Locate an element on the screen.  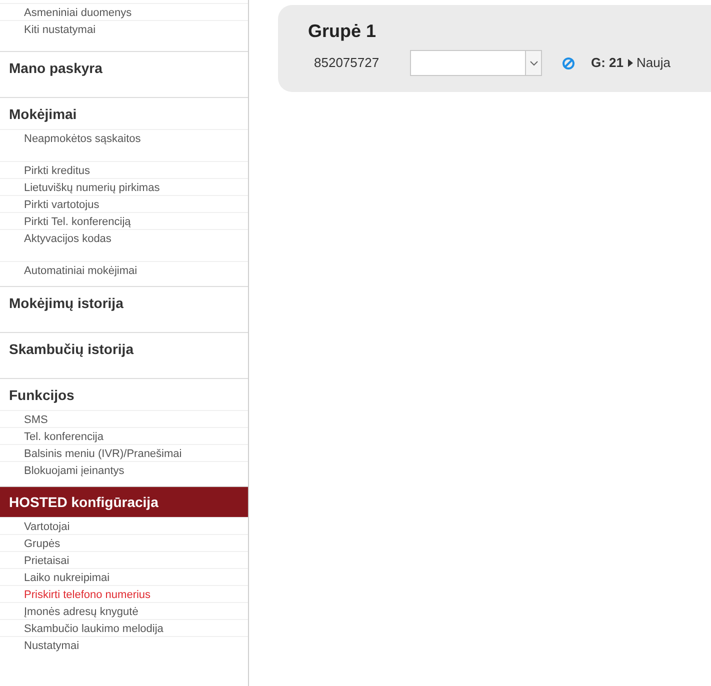
sidebar-item: Aktyvacijos kodas is located at coordinates (68, 239).